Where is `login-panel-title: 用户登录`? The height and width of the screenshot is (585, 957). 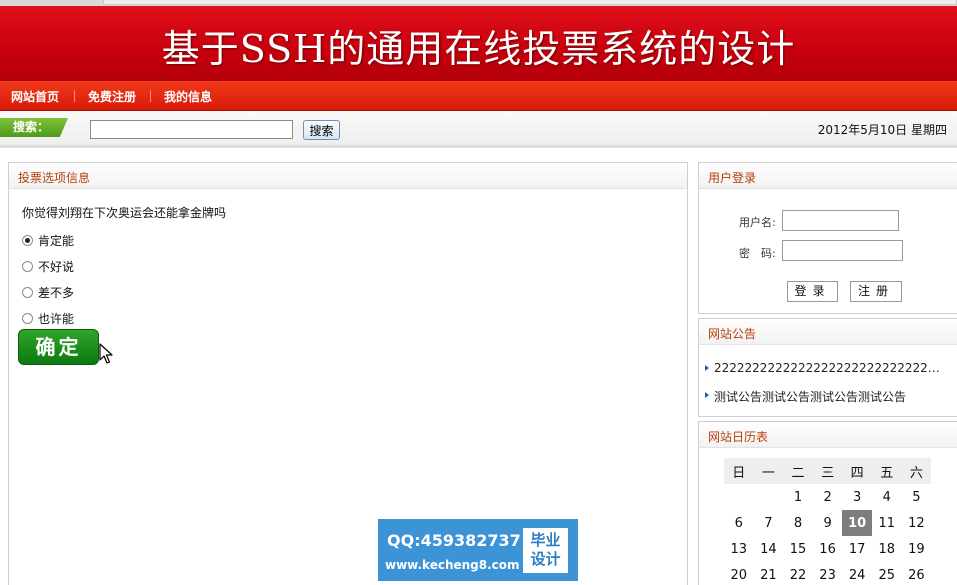 login-panel-title: 用户登录 is located at coordinates (732, 178).